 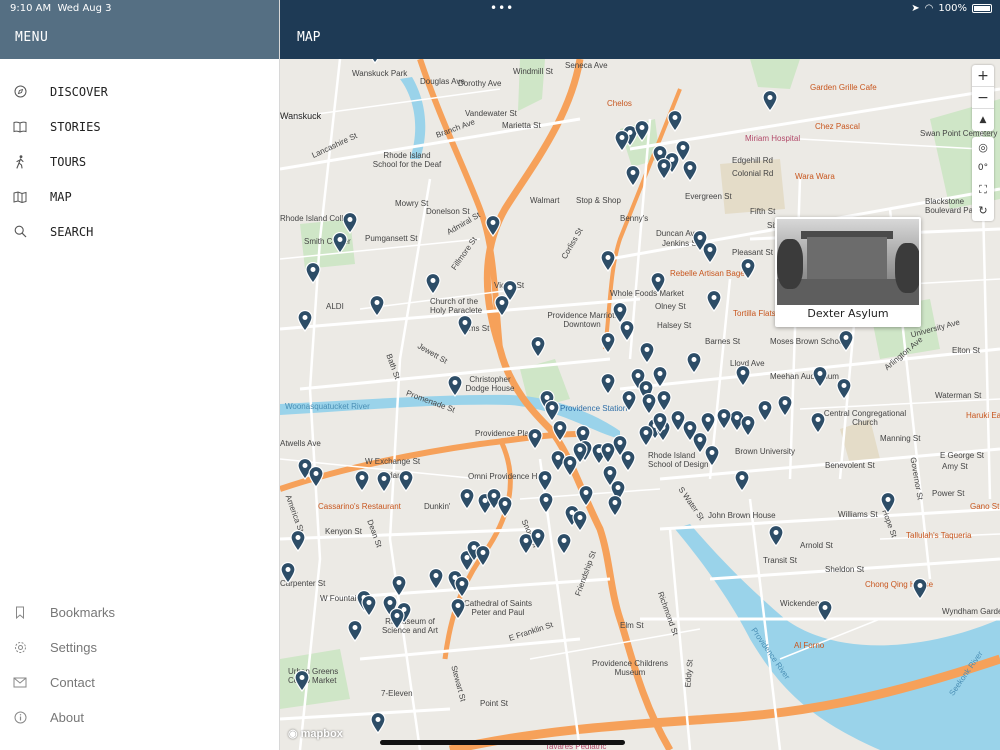 I want to click on multitasking-dots: •••, so click(x=502, y=8).